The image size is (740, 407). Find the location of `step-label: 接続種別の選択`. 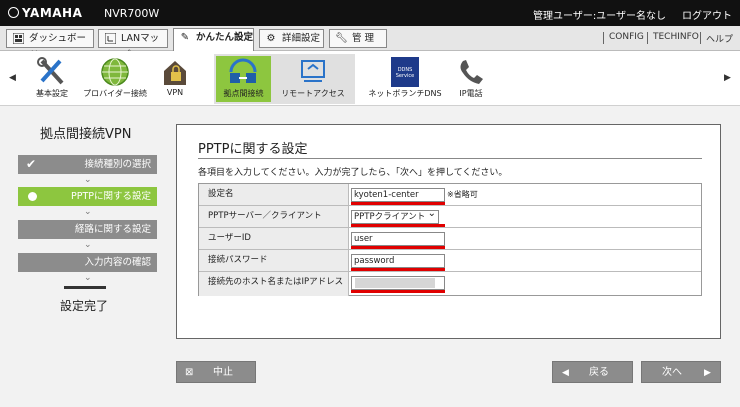

step-label: 接続種別の選択 is located at coordinates (117, 164).